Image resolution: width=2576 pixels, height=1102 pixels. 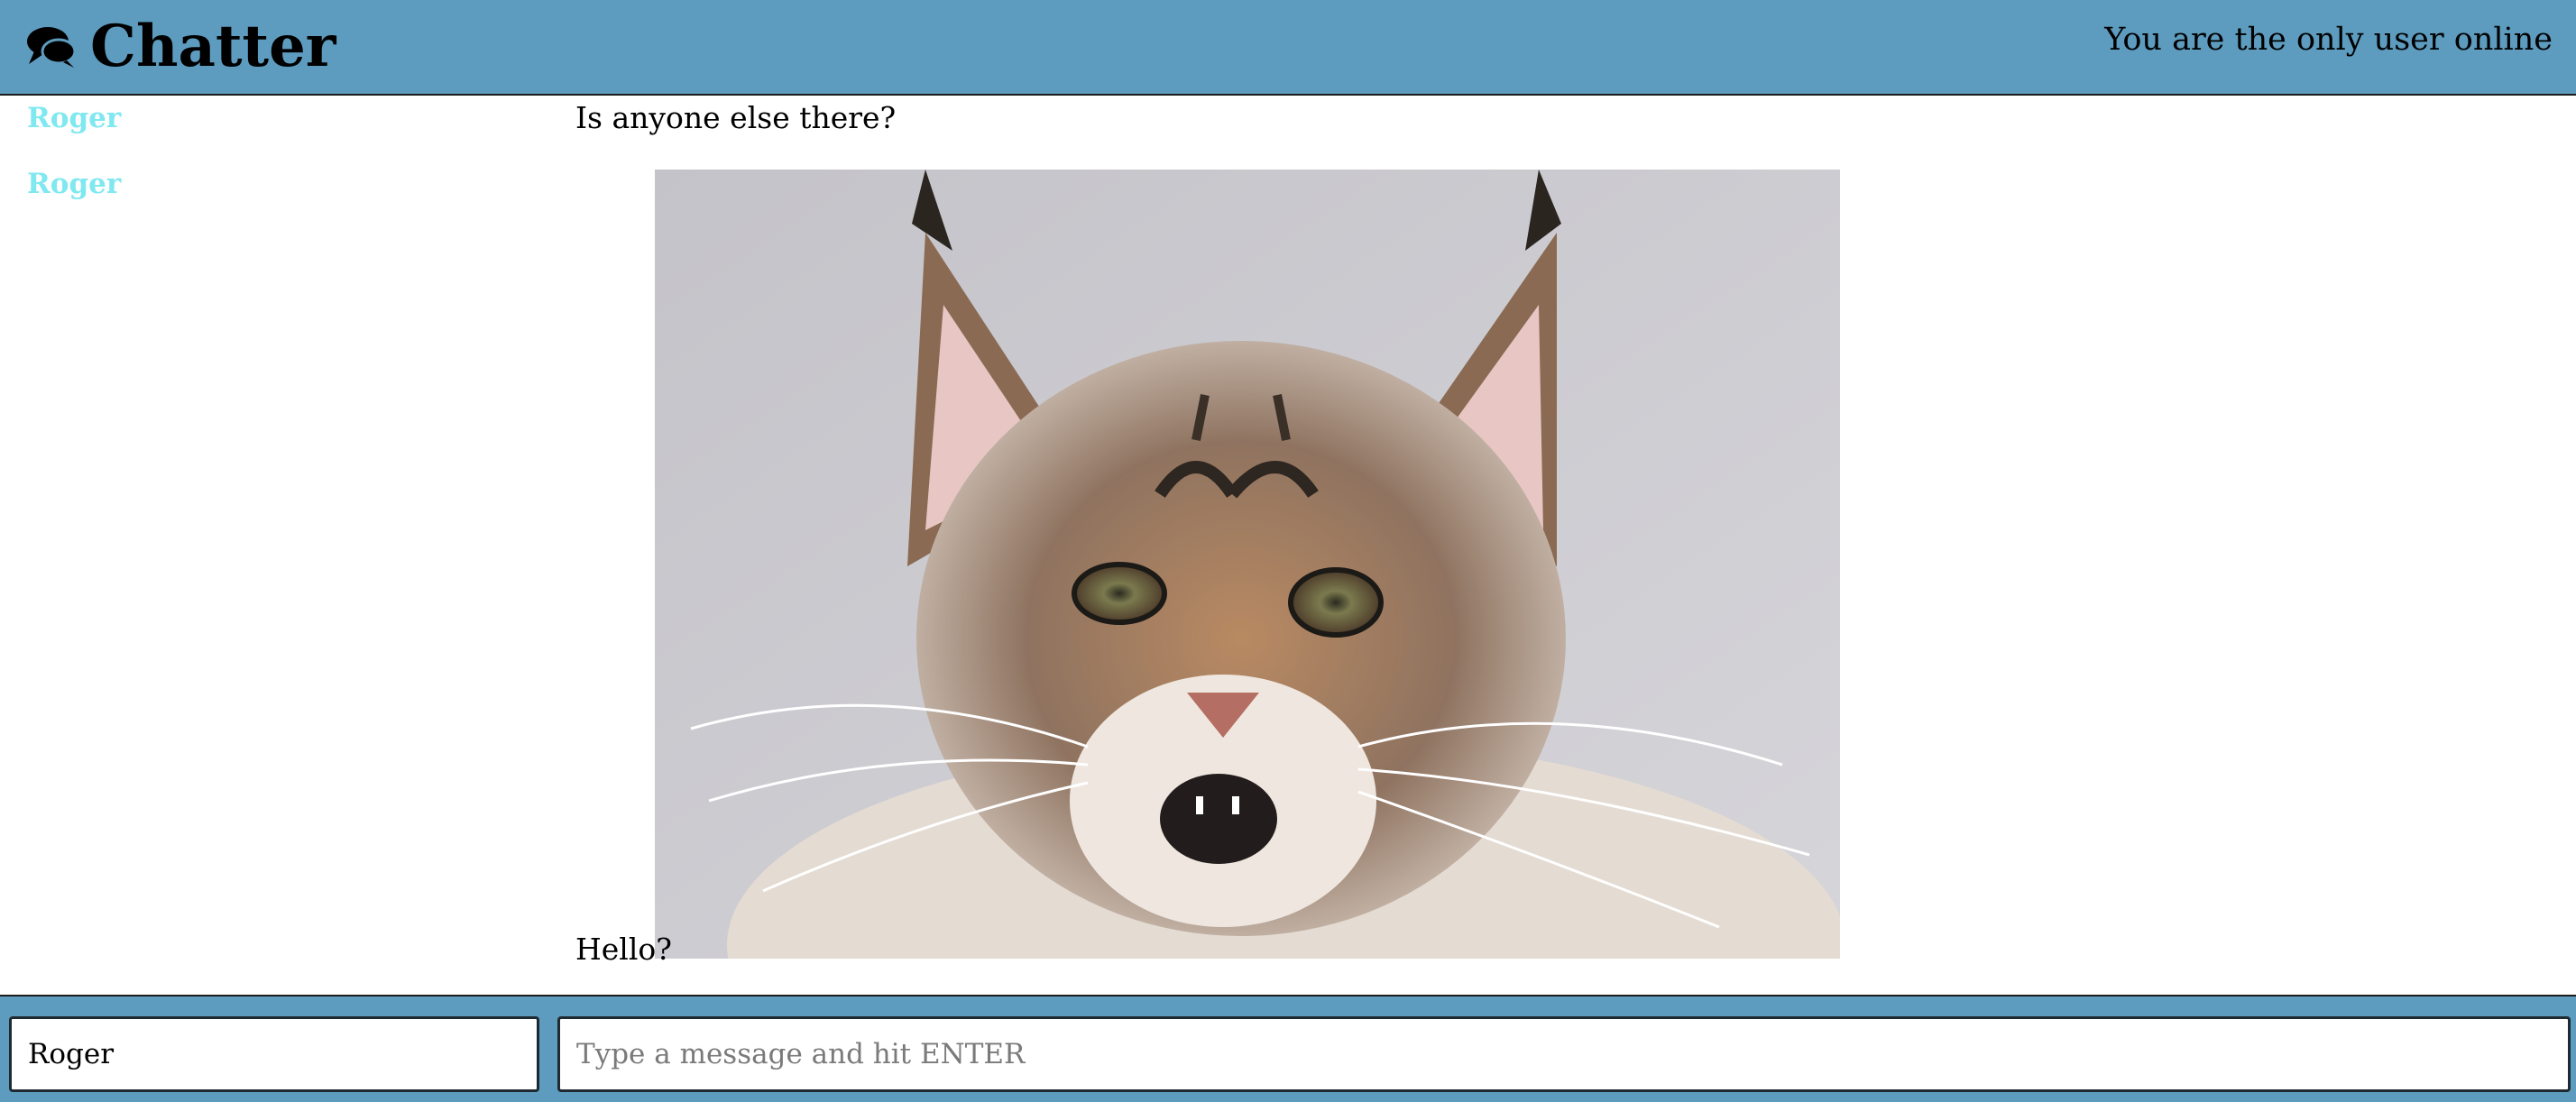 I want to click on message-input, so click(x=1564, y=1054).